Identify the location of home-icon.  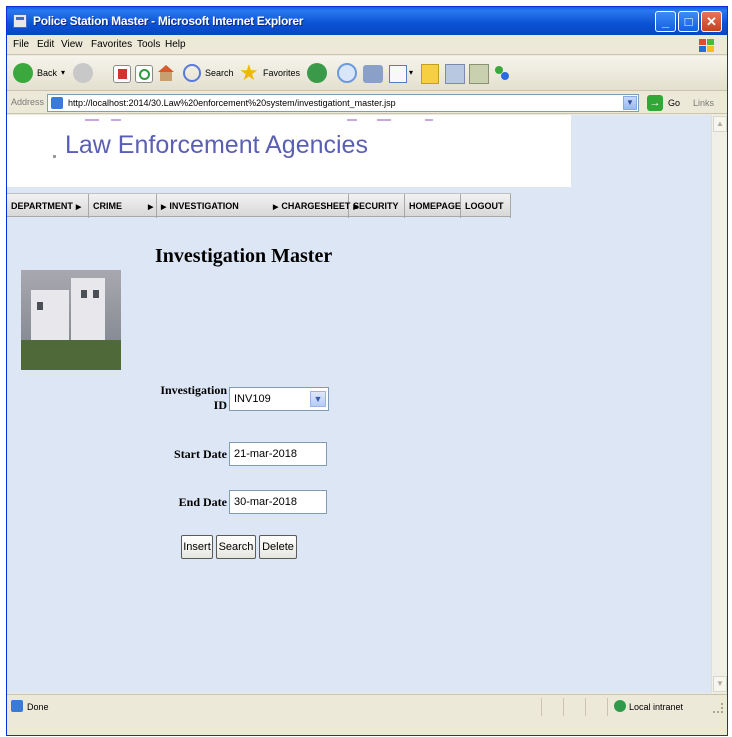
(166, 73).